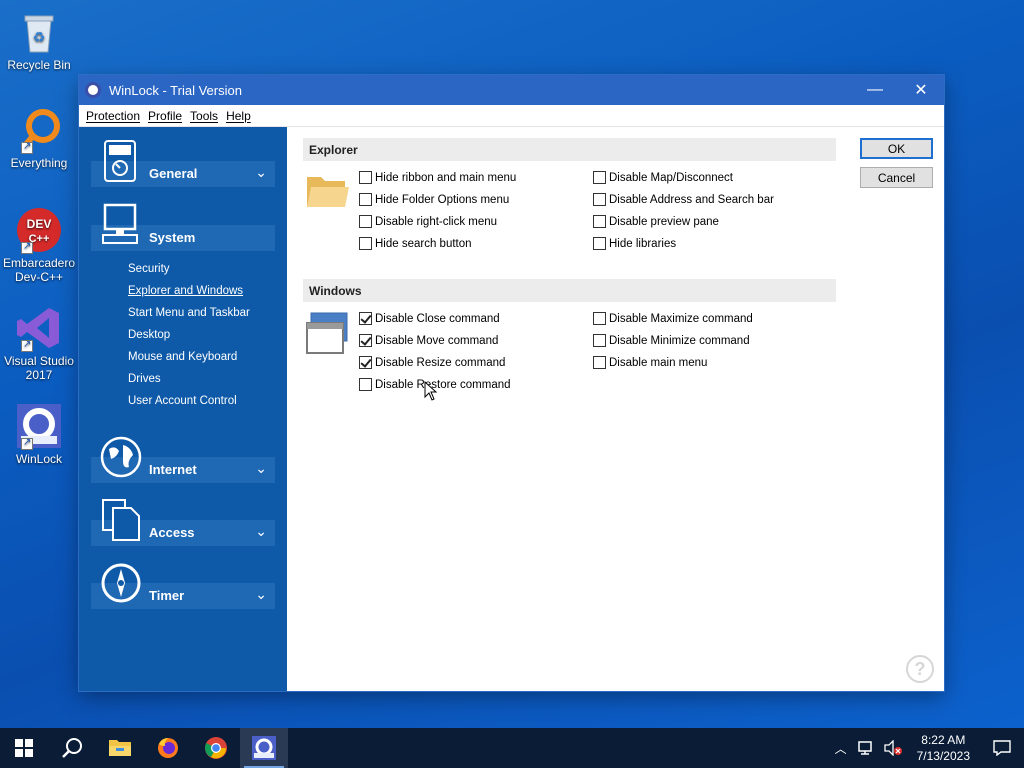 The image size is (1024, 768). What do you see at coordinates (182, 401) in the screenshot?
I see `sidebar-item-user-account-control: User Account Control` at bounding box center [182, 401].